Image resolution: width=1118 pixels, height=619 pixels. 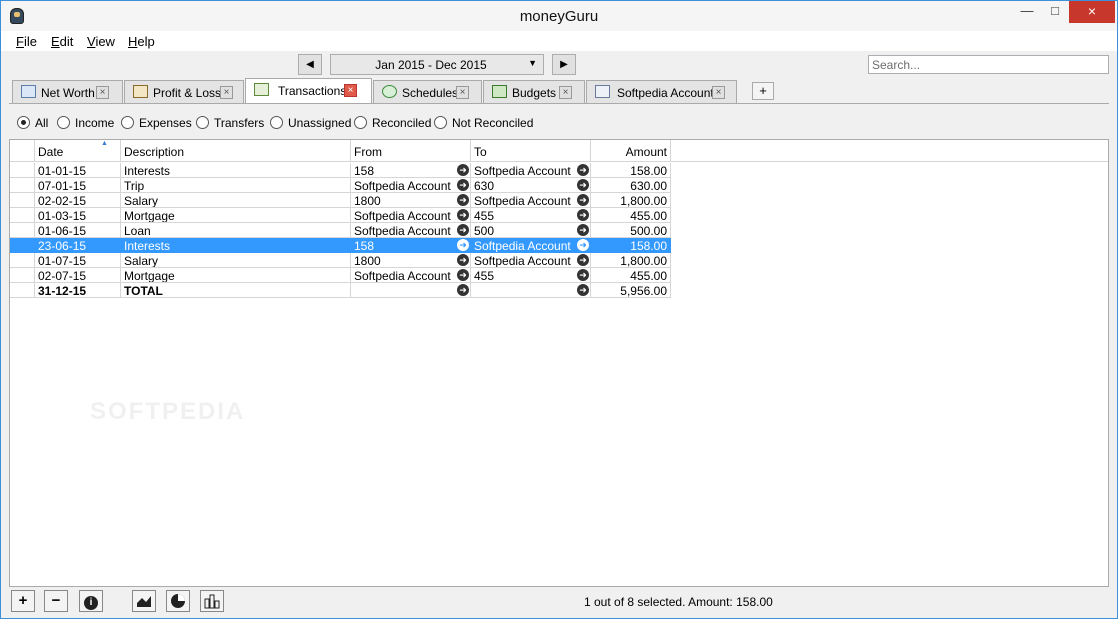 I want to click on pie-chart-toggle-button, so click(x=178, y=601).